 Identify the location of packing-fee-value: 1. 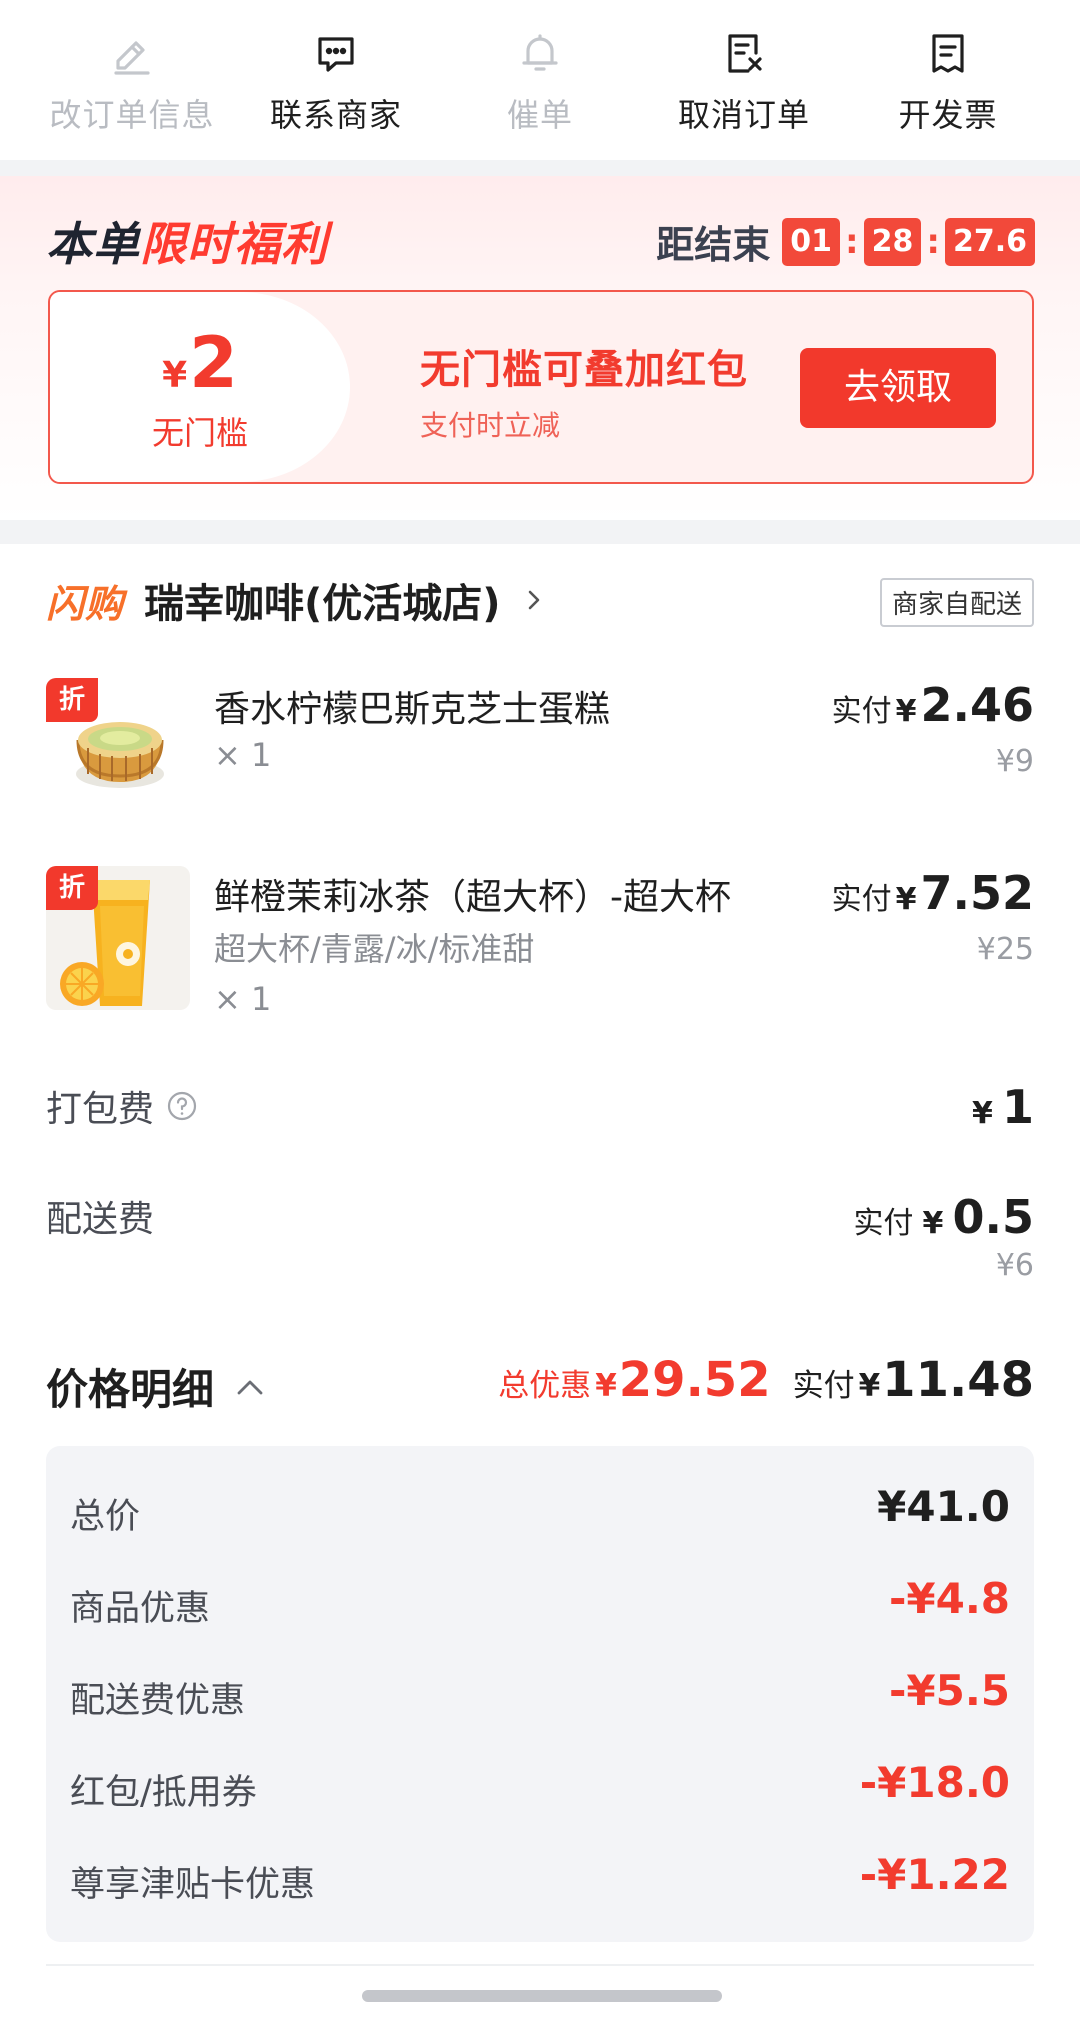
(1017, 1107).